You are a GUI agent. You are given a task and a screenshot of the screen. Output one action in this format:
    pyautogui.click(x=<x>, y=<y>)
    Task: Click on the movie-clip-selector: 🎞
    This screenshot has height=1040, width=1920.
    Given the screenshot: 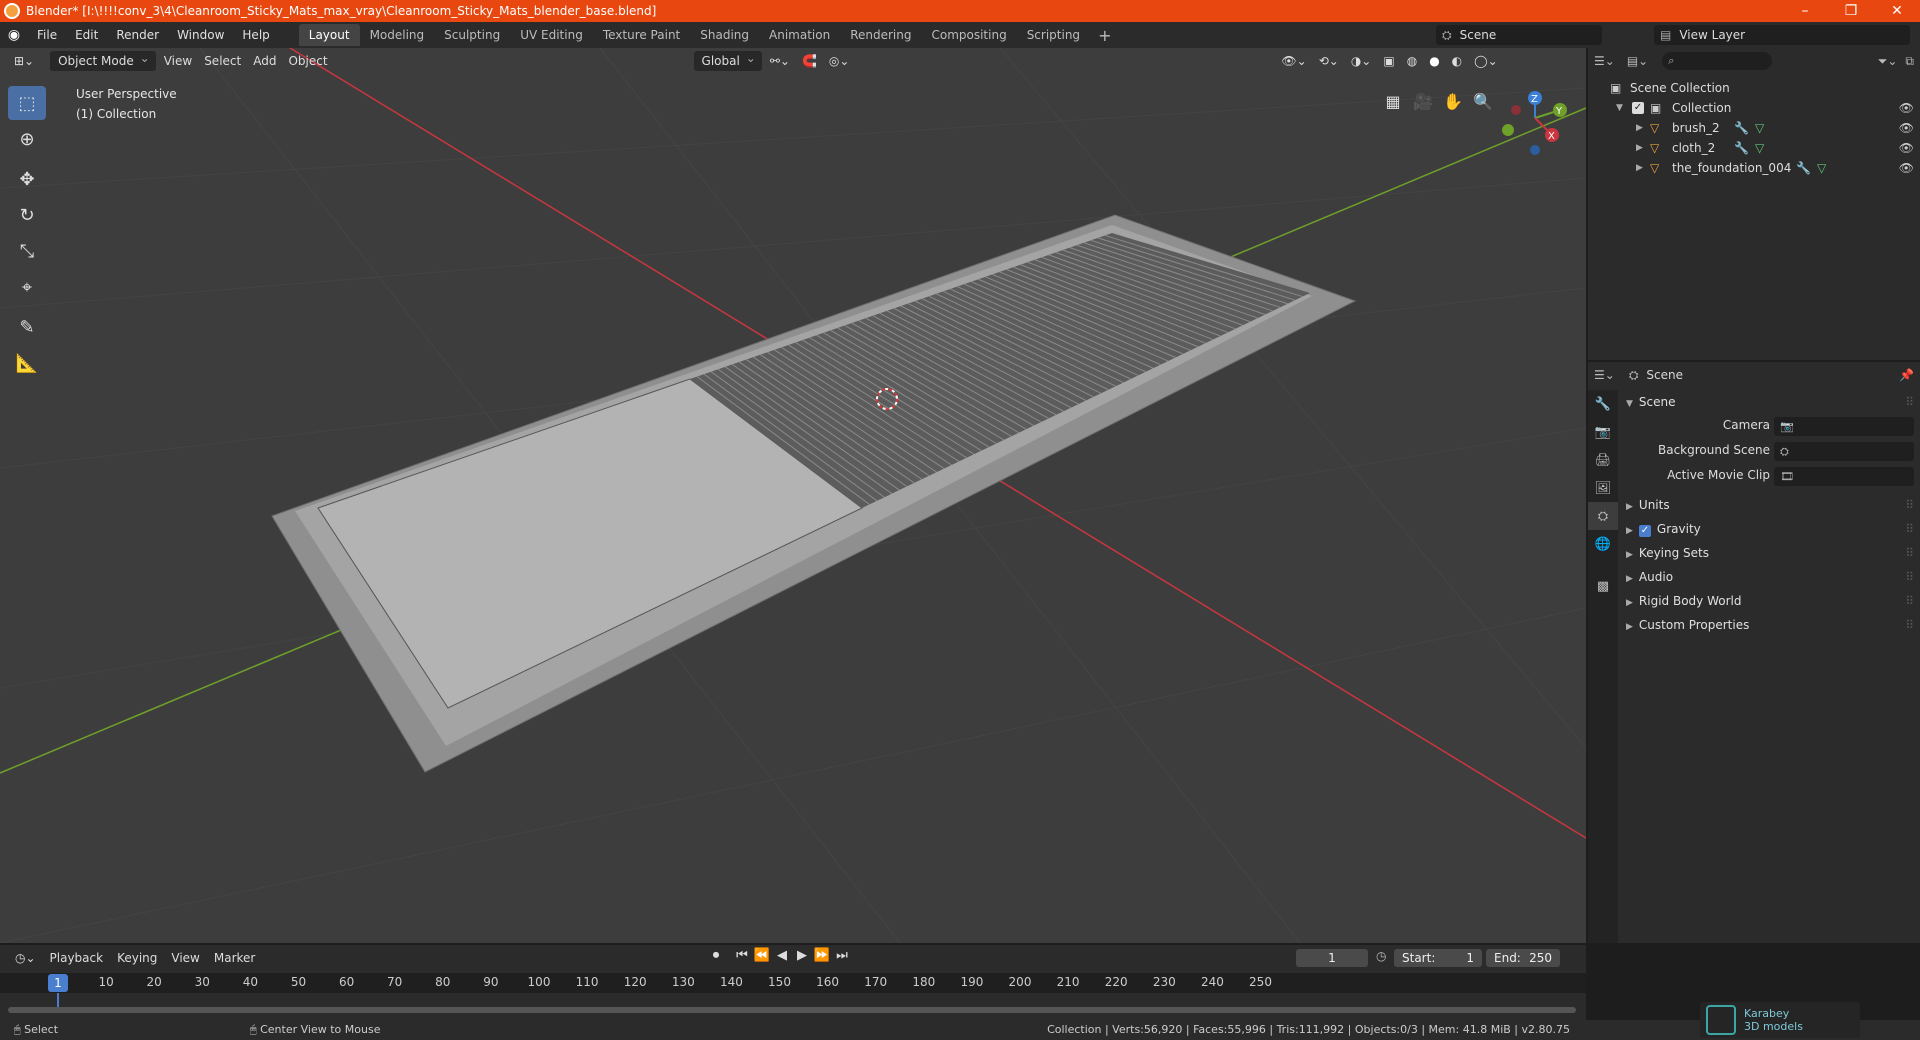 What is the action you would take?
    pyautogui.click(x=1844, y=476)
    